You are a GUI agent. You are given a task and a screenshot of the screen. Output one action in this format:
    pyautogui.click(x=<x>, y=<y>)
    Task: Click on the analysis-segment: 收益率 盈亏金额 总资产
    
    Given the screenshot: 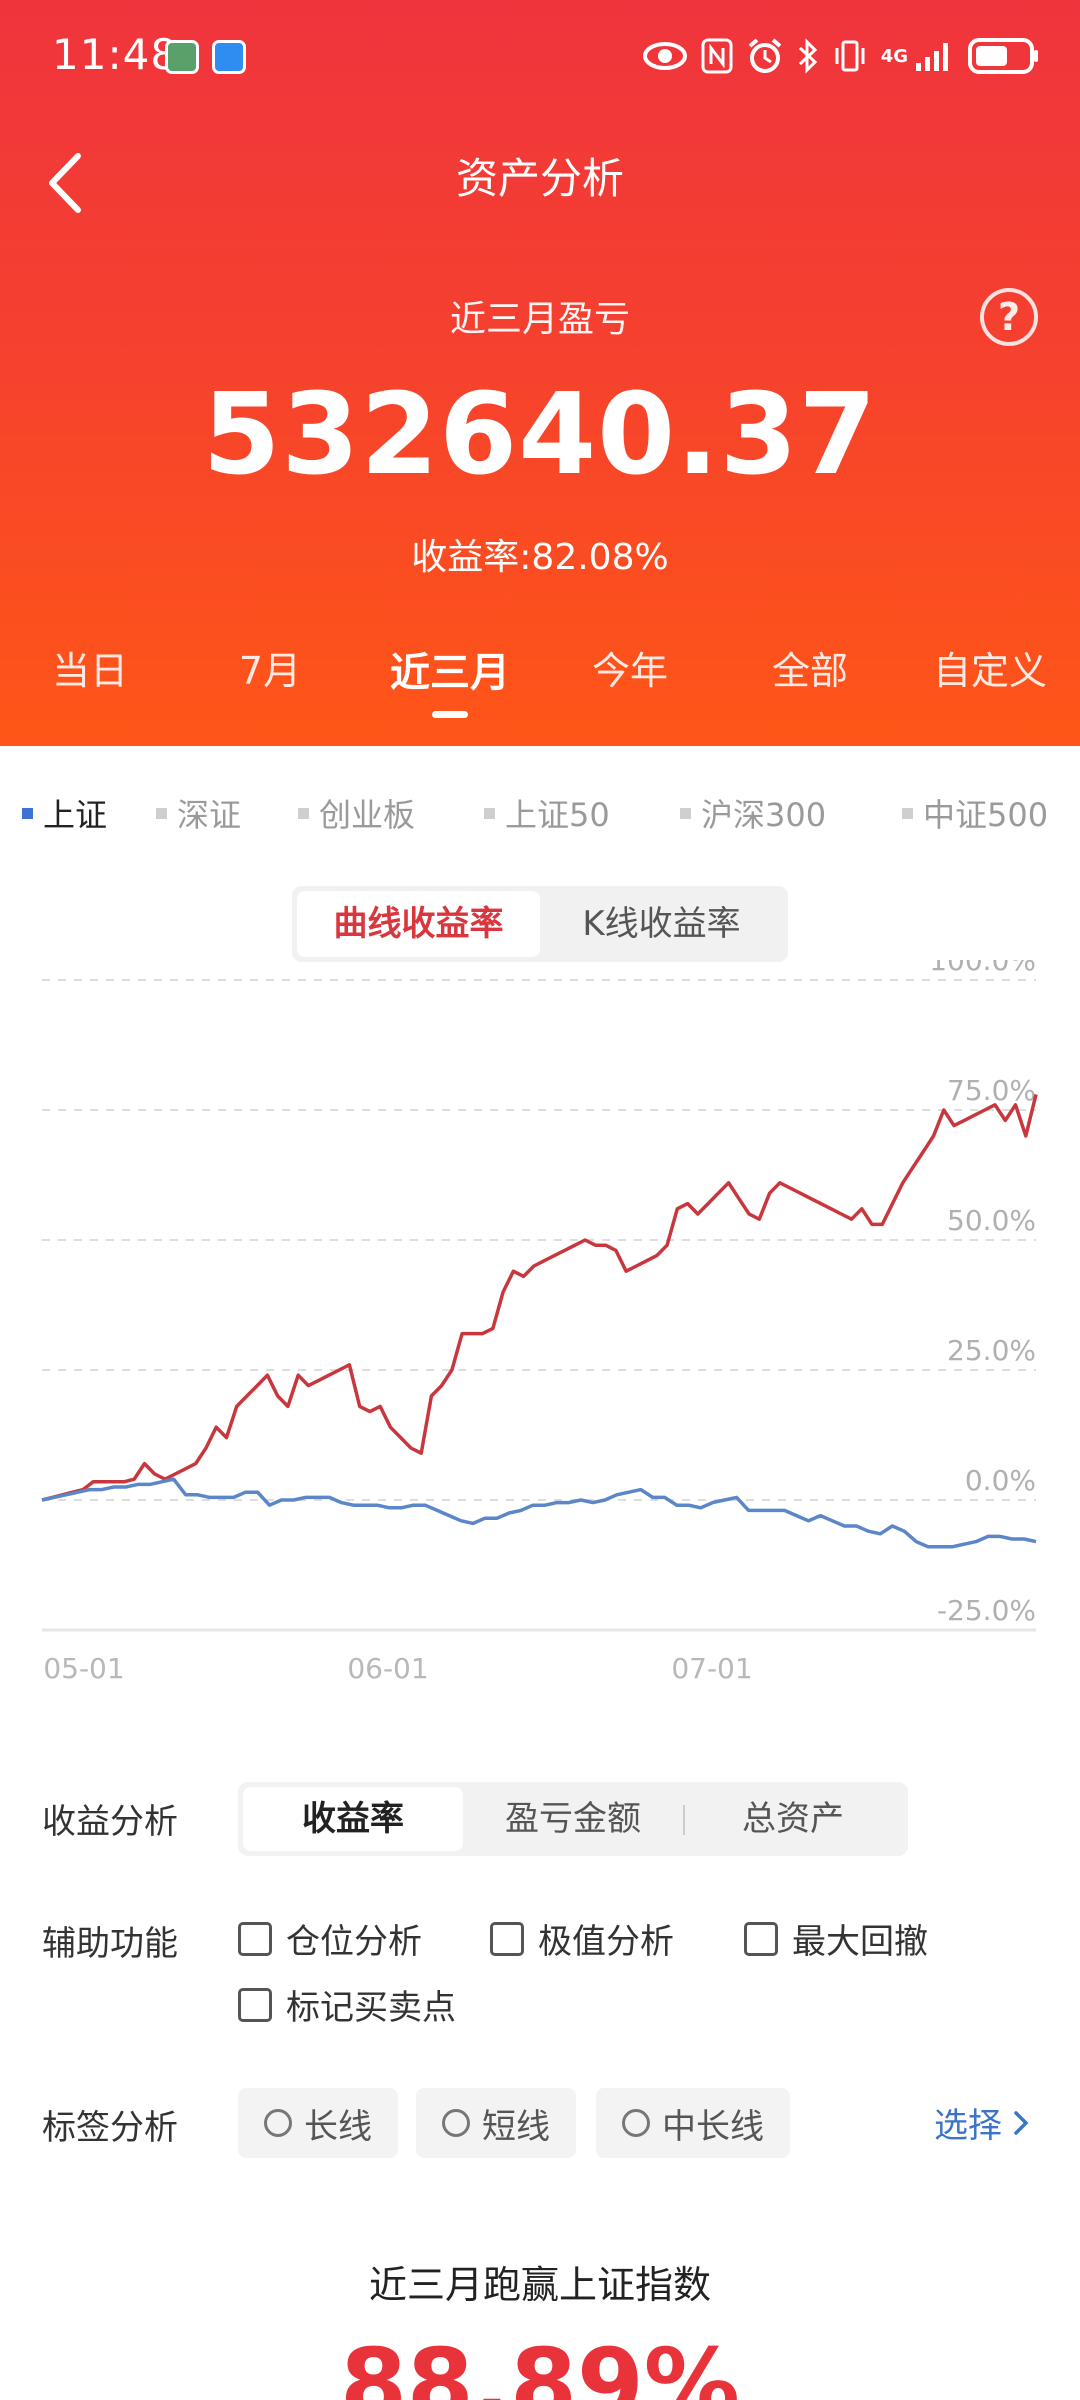 What is the action you would take?
    pyautogui.click(x=573, y=1819)
    